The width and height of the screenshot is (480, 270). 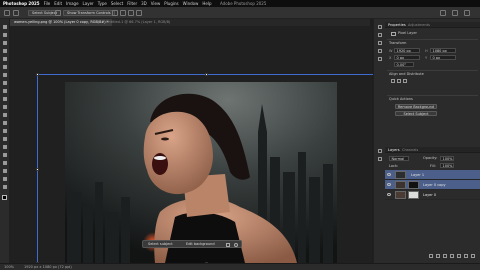 I want to click on object-selection-tool-icon, so click(x=5, y=51).